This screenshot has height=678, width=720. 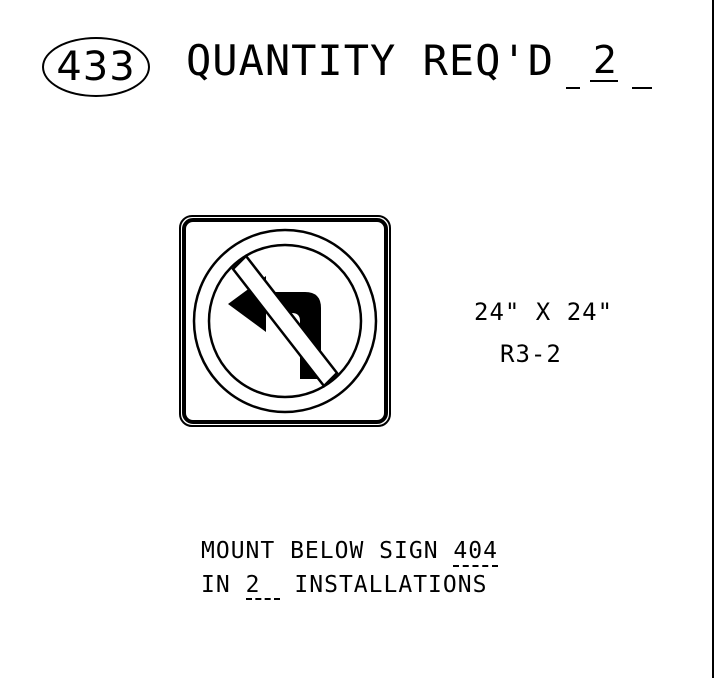 I want to click on installation-count: 2, so click(x=253, y=585).